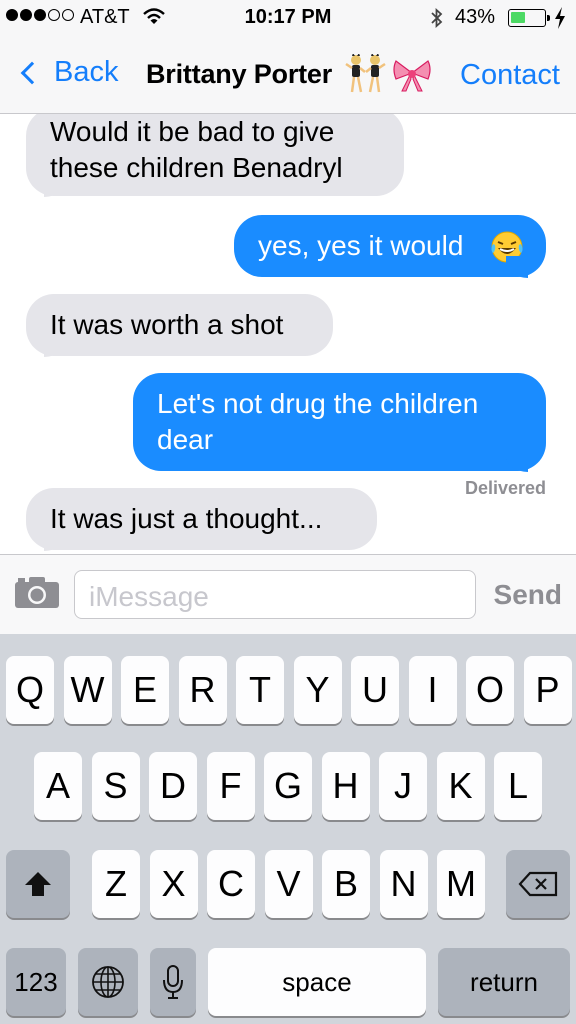 This screenshot has height=1024, width=576. What do you see at coordinates (230, 786) in the screenshot?
I see `key-f: F` at bounding box center [230, 786].